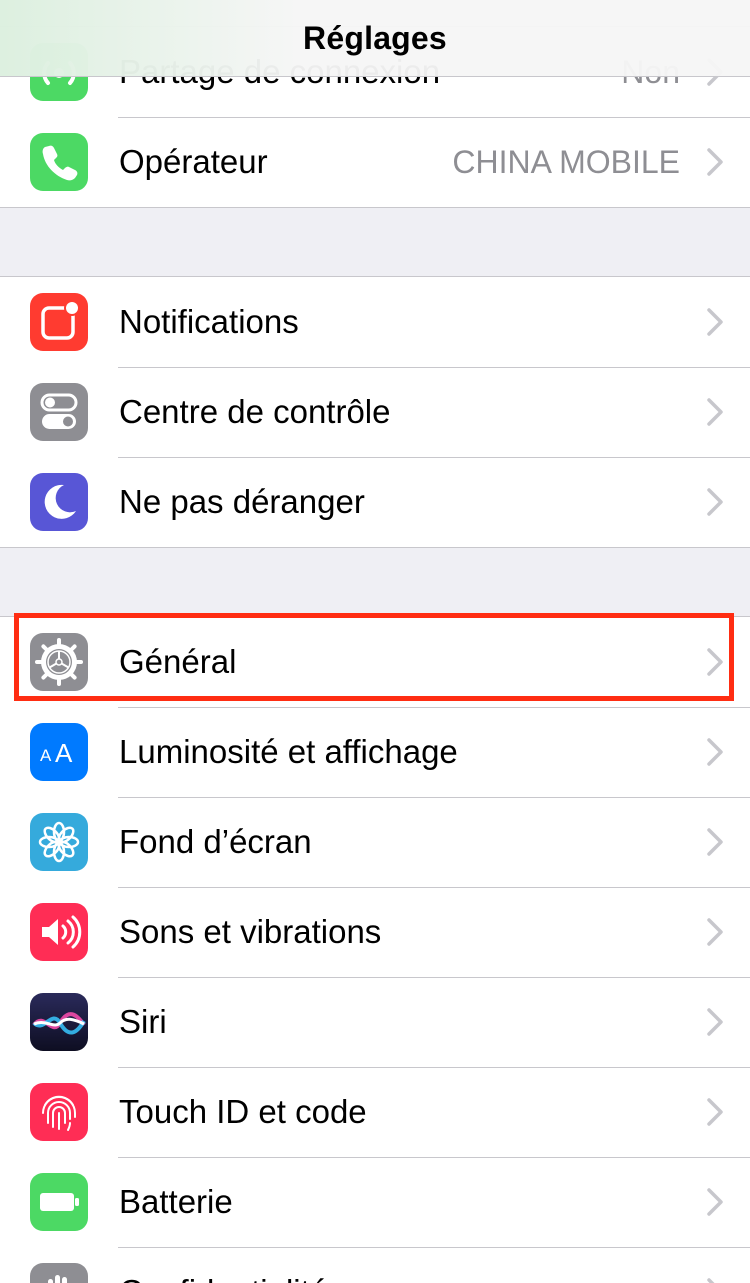 This screenshot has height=1283, width=750. I want to click on text-size-icon: A A, so click(59, 752).